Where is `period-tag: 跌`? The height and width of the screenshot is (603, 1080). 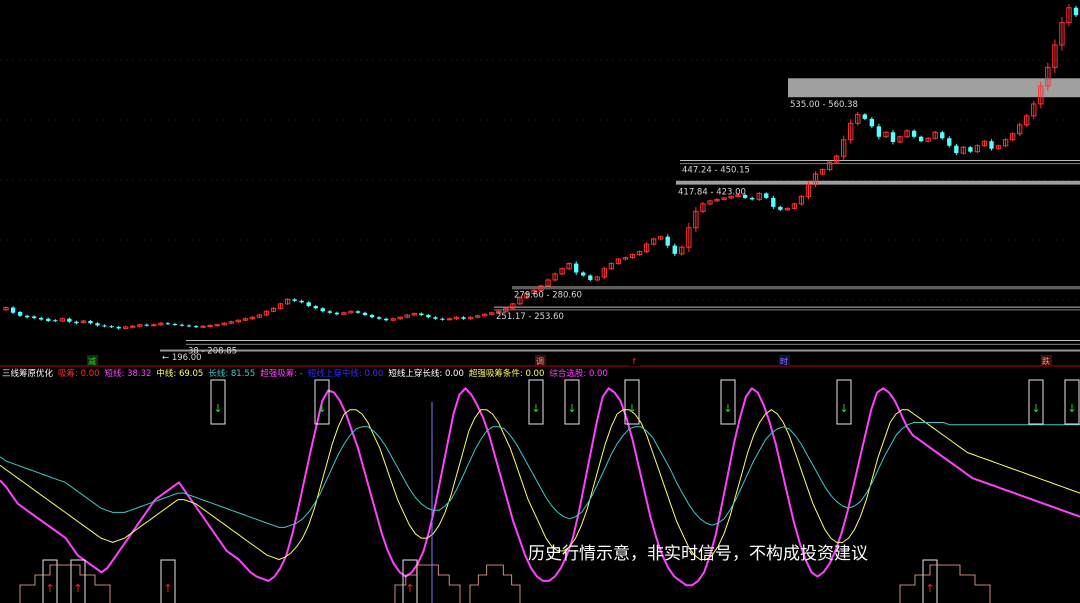
period-tag: 跌 is located at coordinates (1046, 361).